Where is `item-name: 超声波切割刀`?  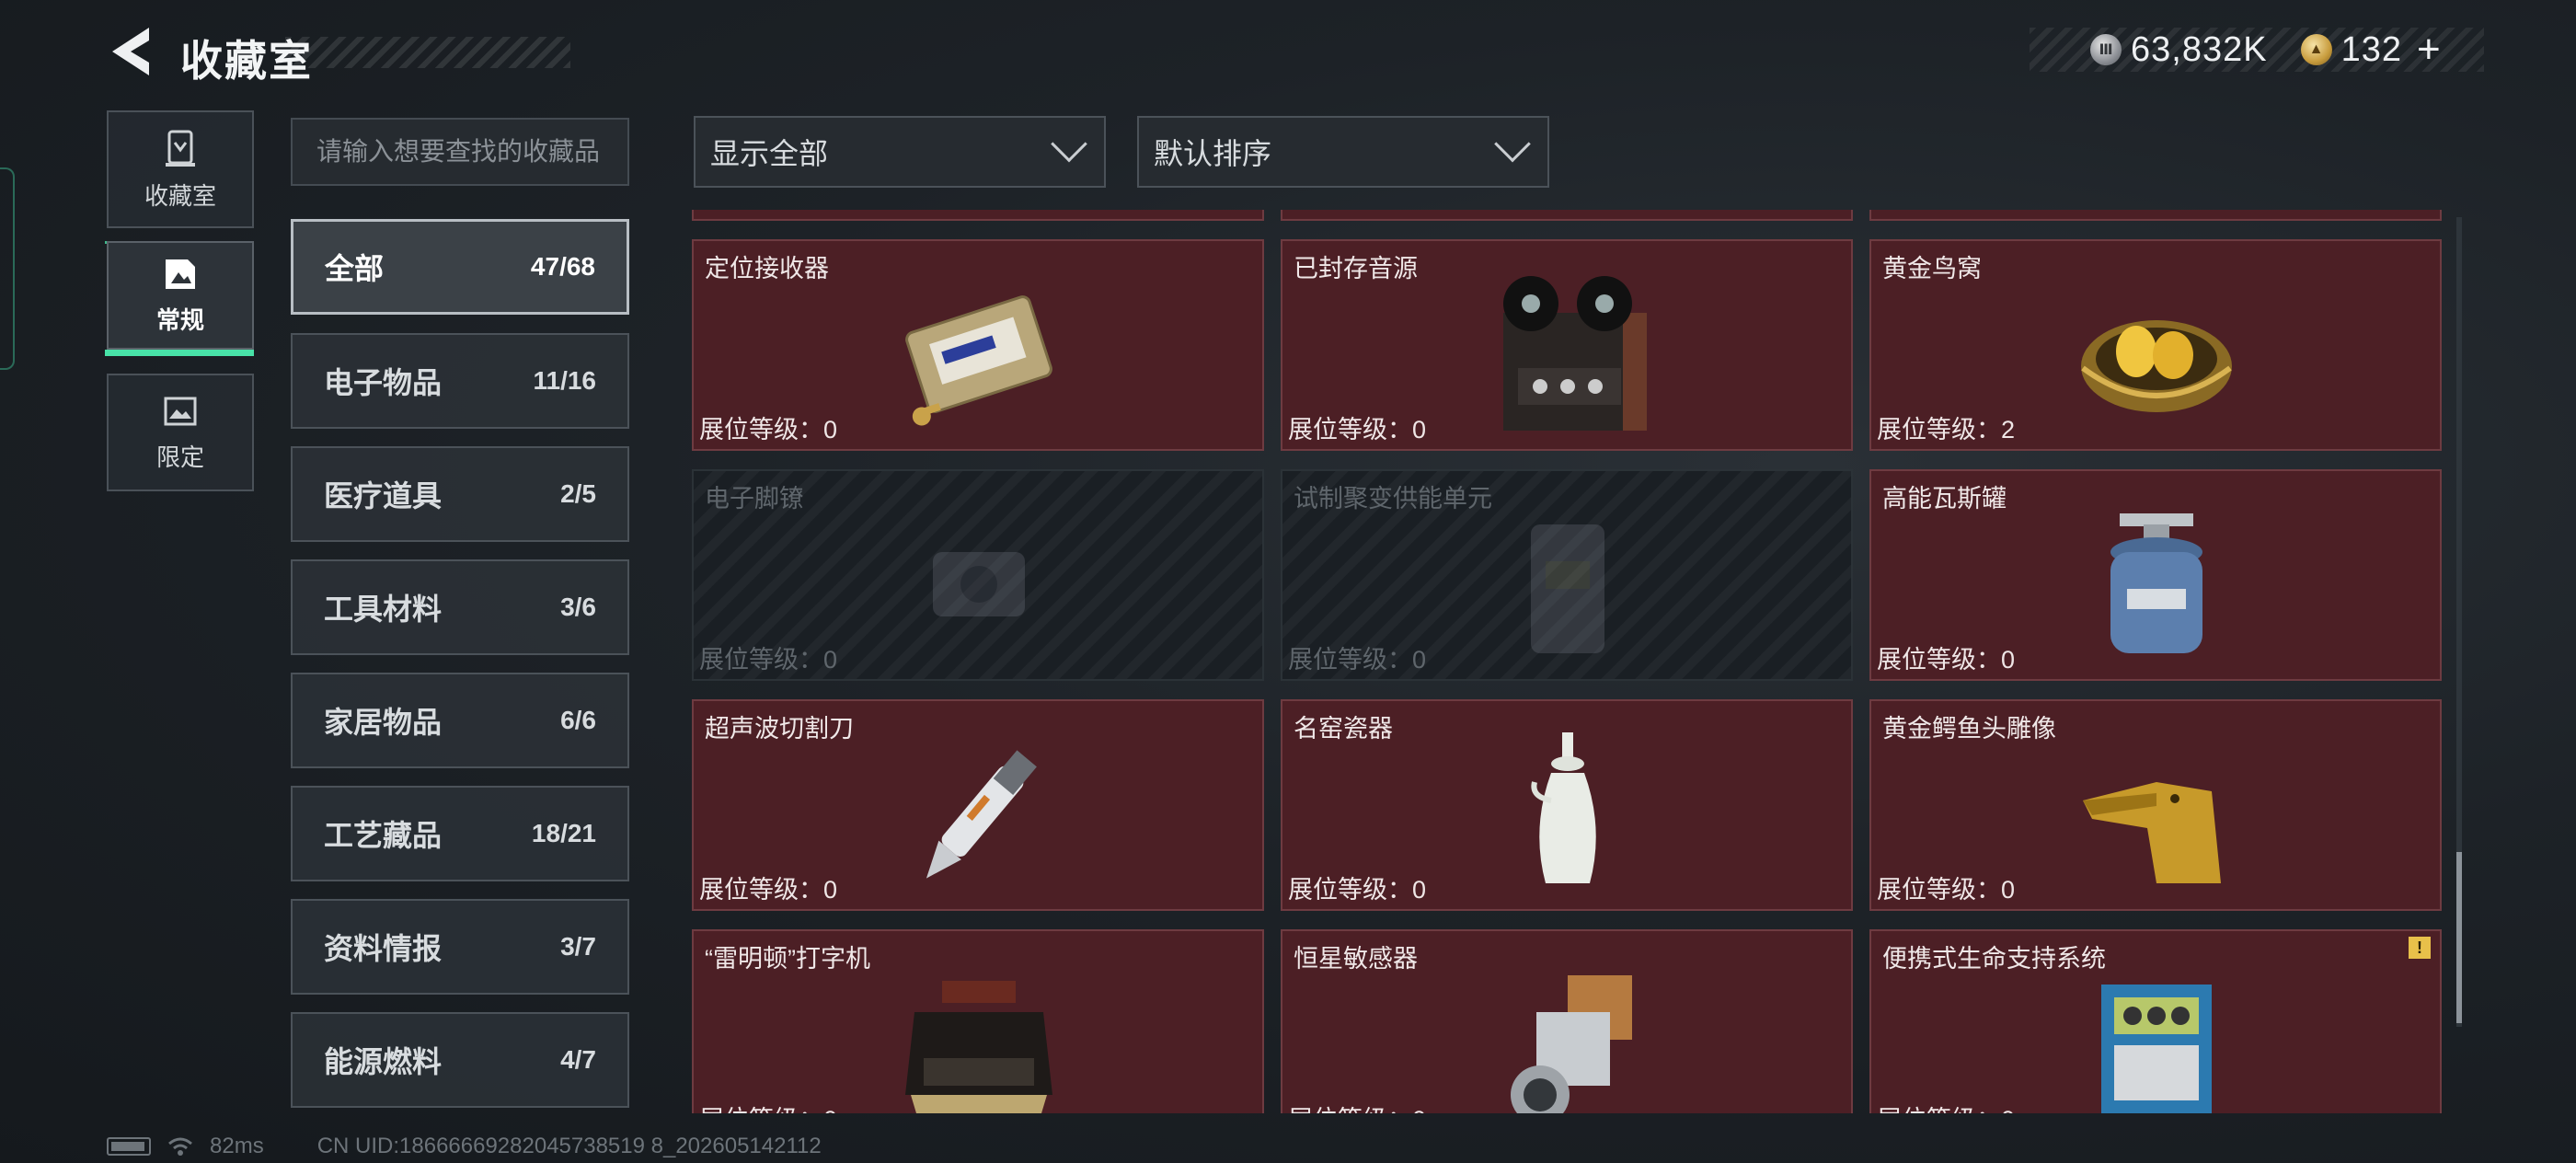
item-name: 超声波切割刀 is located at coordinates (779, 729).